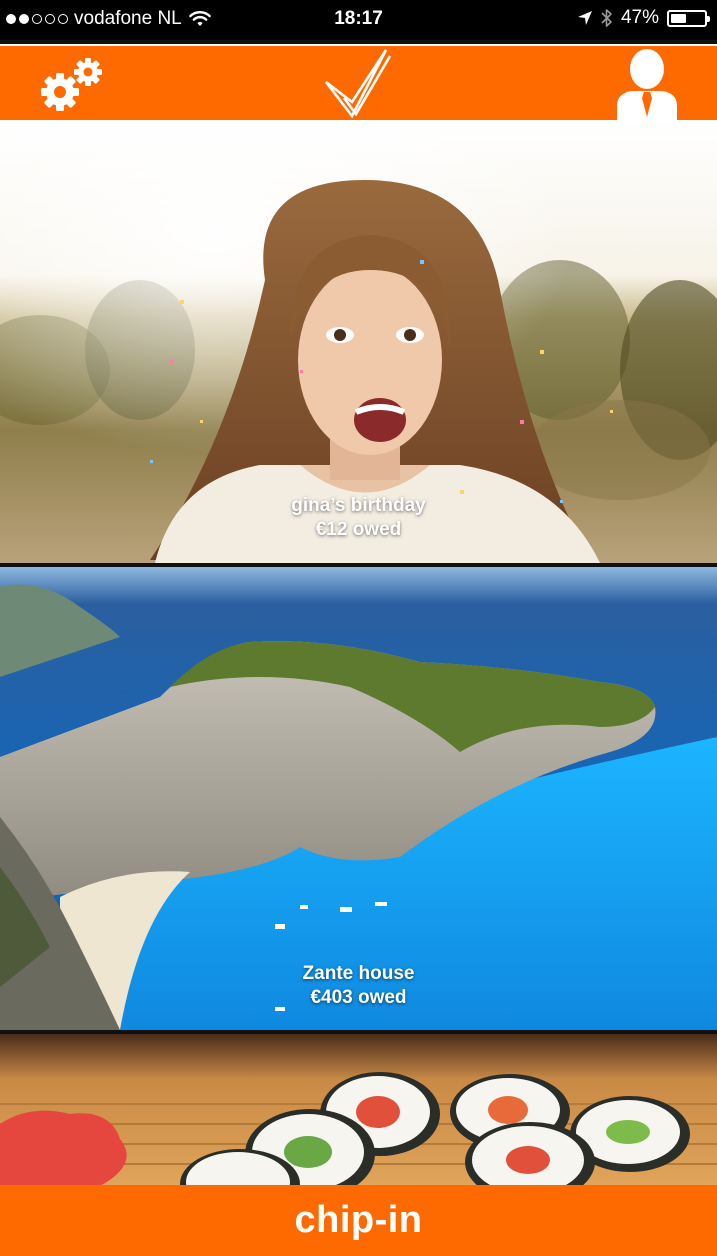  I want to click on bluetooth-icon, so click(606, 18).